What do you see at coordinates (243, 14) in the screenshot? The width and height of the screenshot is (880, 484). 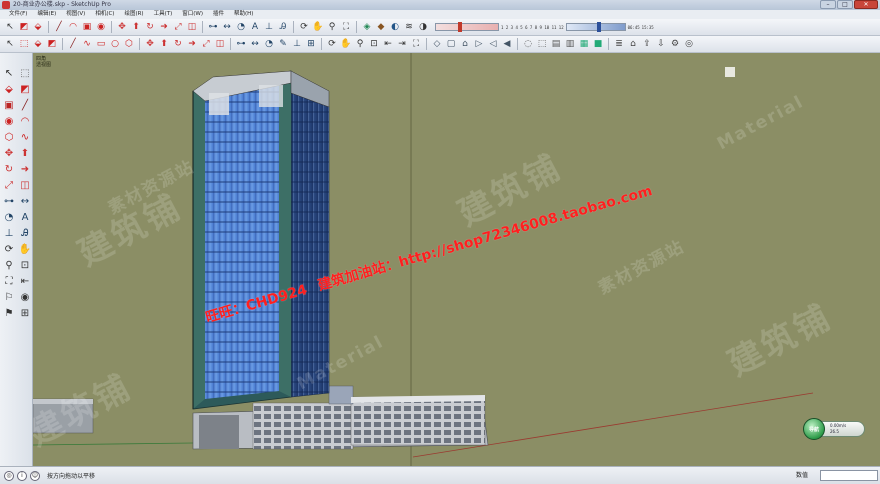 I see `menu-help: 帮助(H)` at bounding box center [243, 14].